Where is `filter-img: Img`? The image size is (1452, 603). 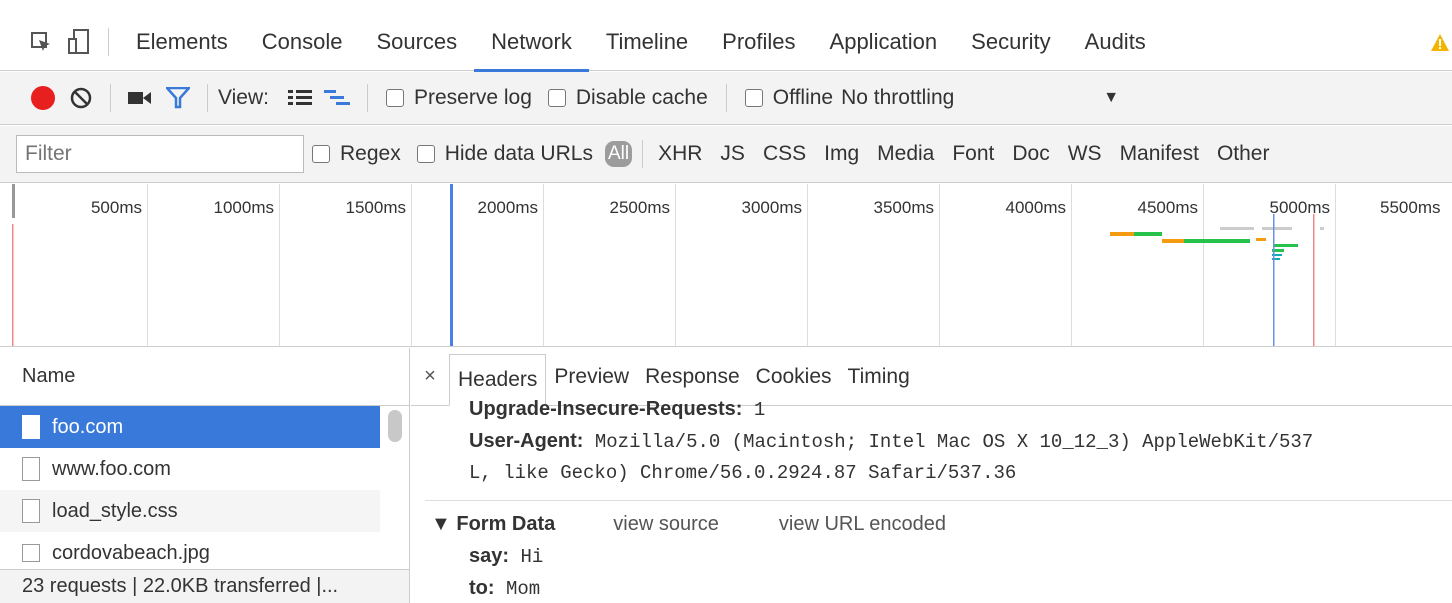 filter-img: Img is located at coordinates (841, 154).